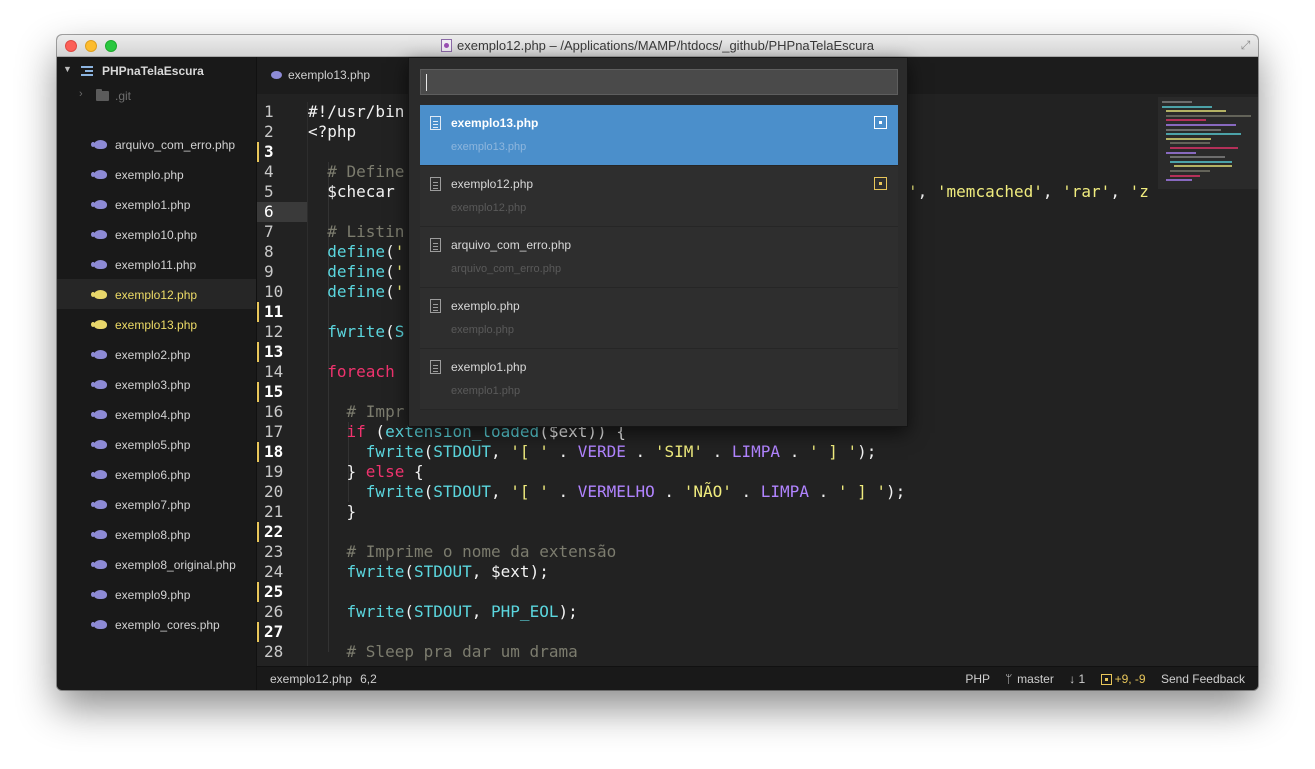 This screenshot has height=769, width=1315. I want to click on status-cursor: 6,2, so click(368, 679).